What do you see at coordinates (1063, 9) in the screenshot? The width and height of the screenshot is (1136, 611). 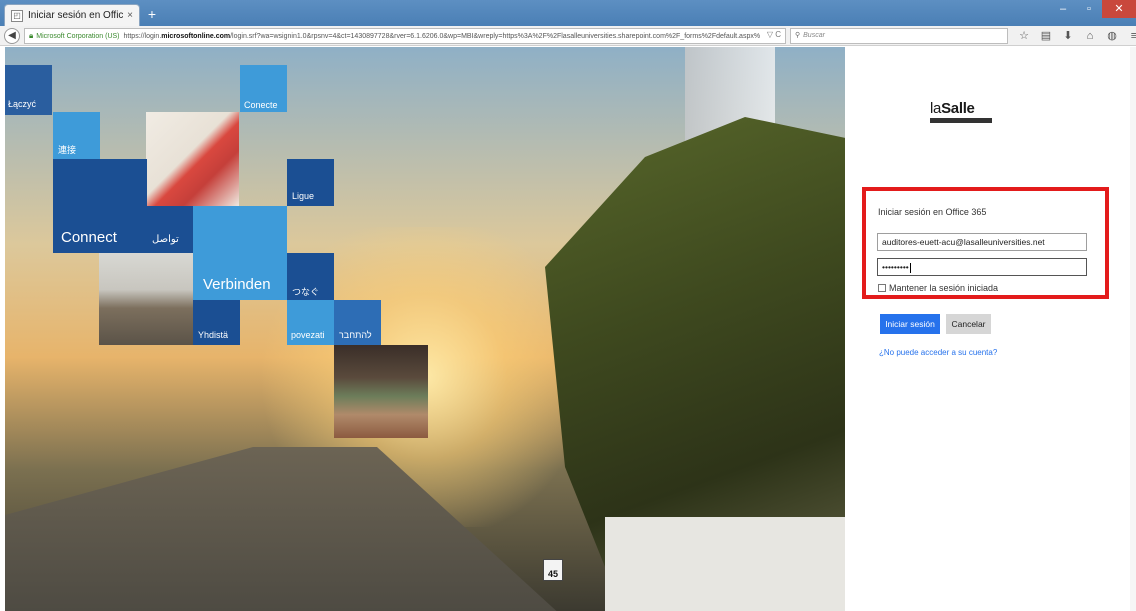 I see `minimize-button: –` at bounding box center [1063, 9].